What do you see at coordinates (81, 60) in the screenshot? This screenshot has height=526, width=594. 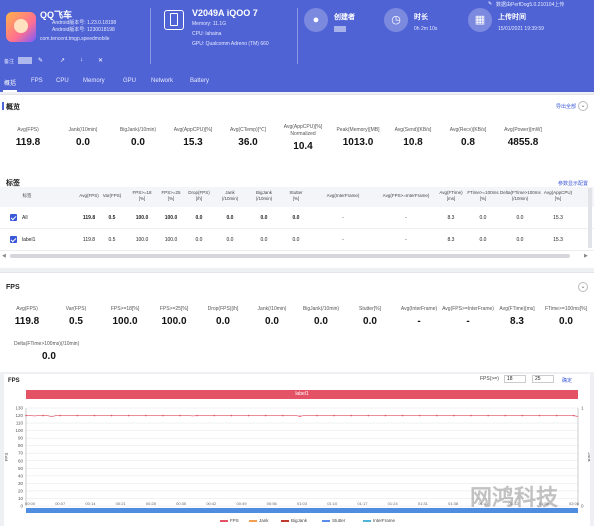 I see `download-icon: ↓` at bounding box center [81, 60].